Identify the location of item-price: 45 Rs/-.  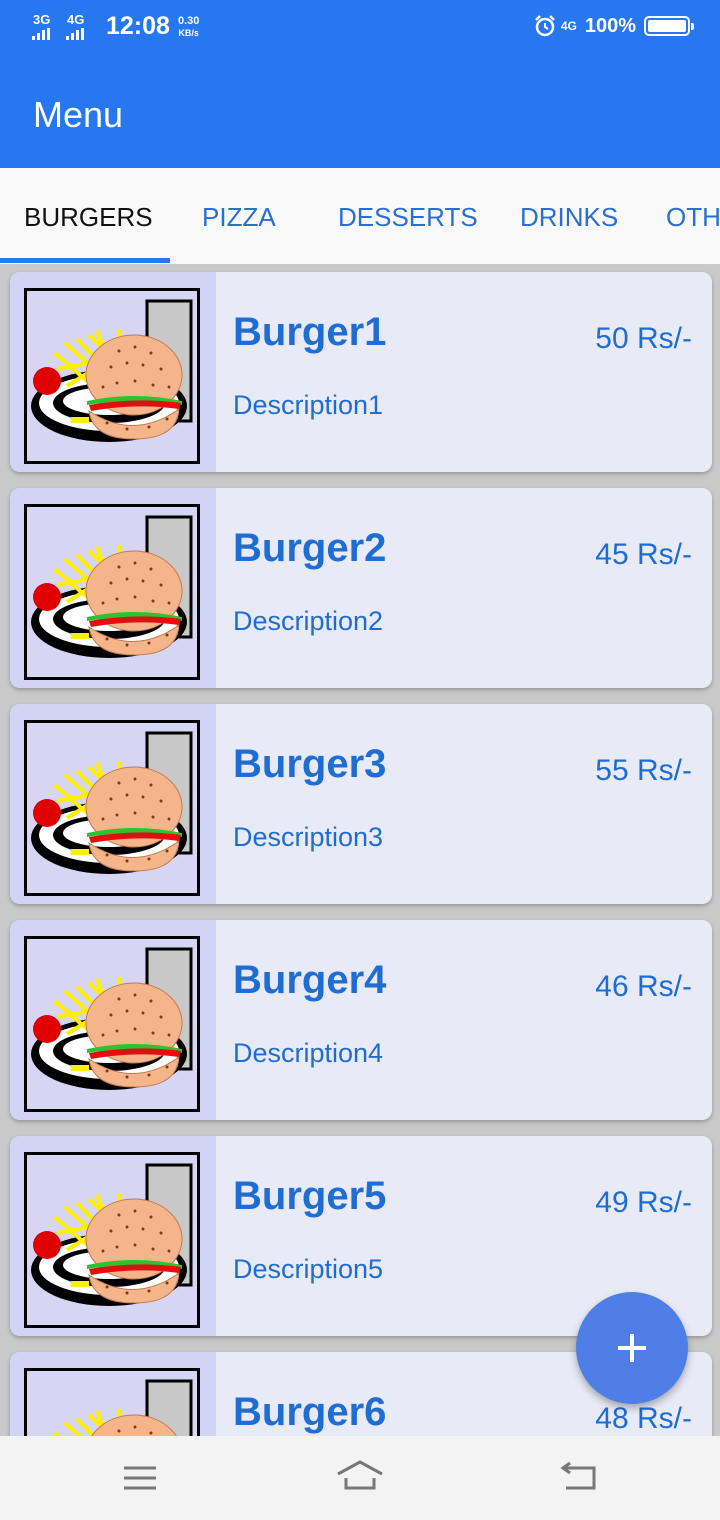
(643, 554).